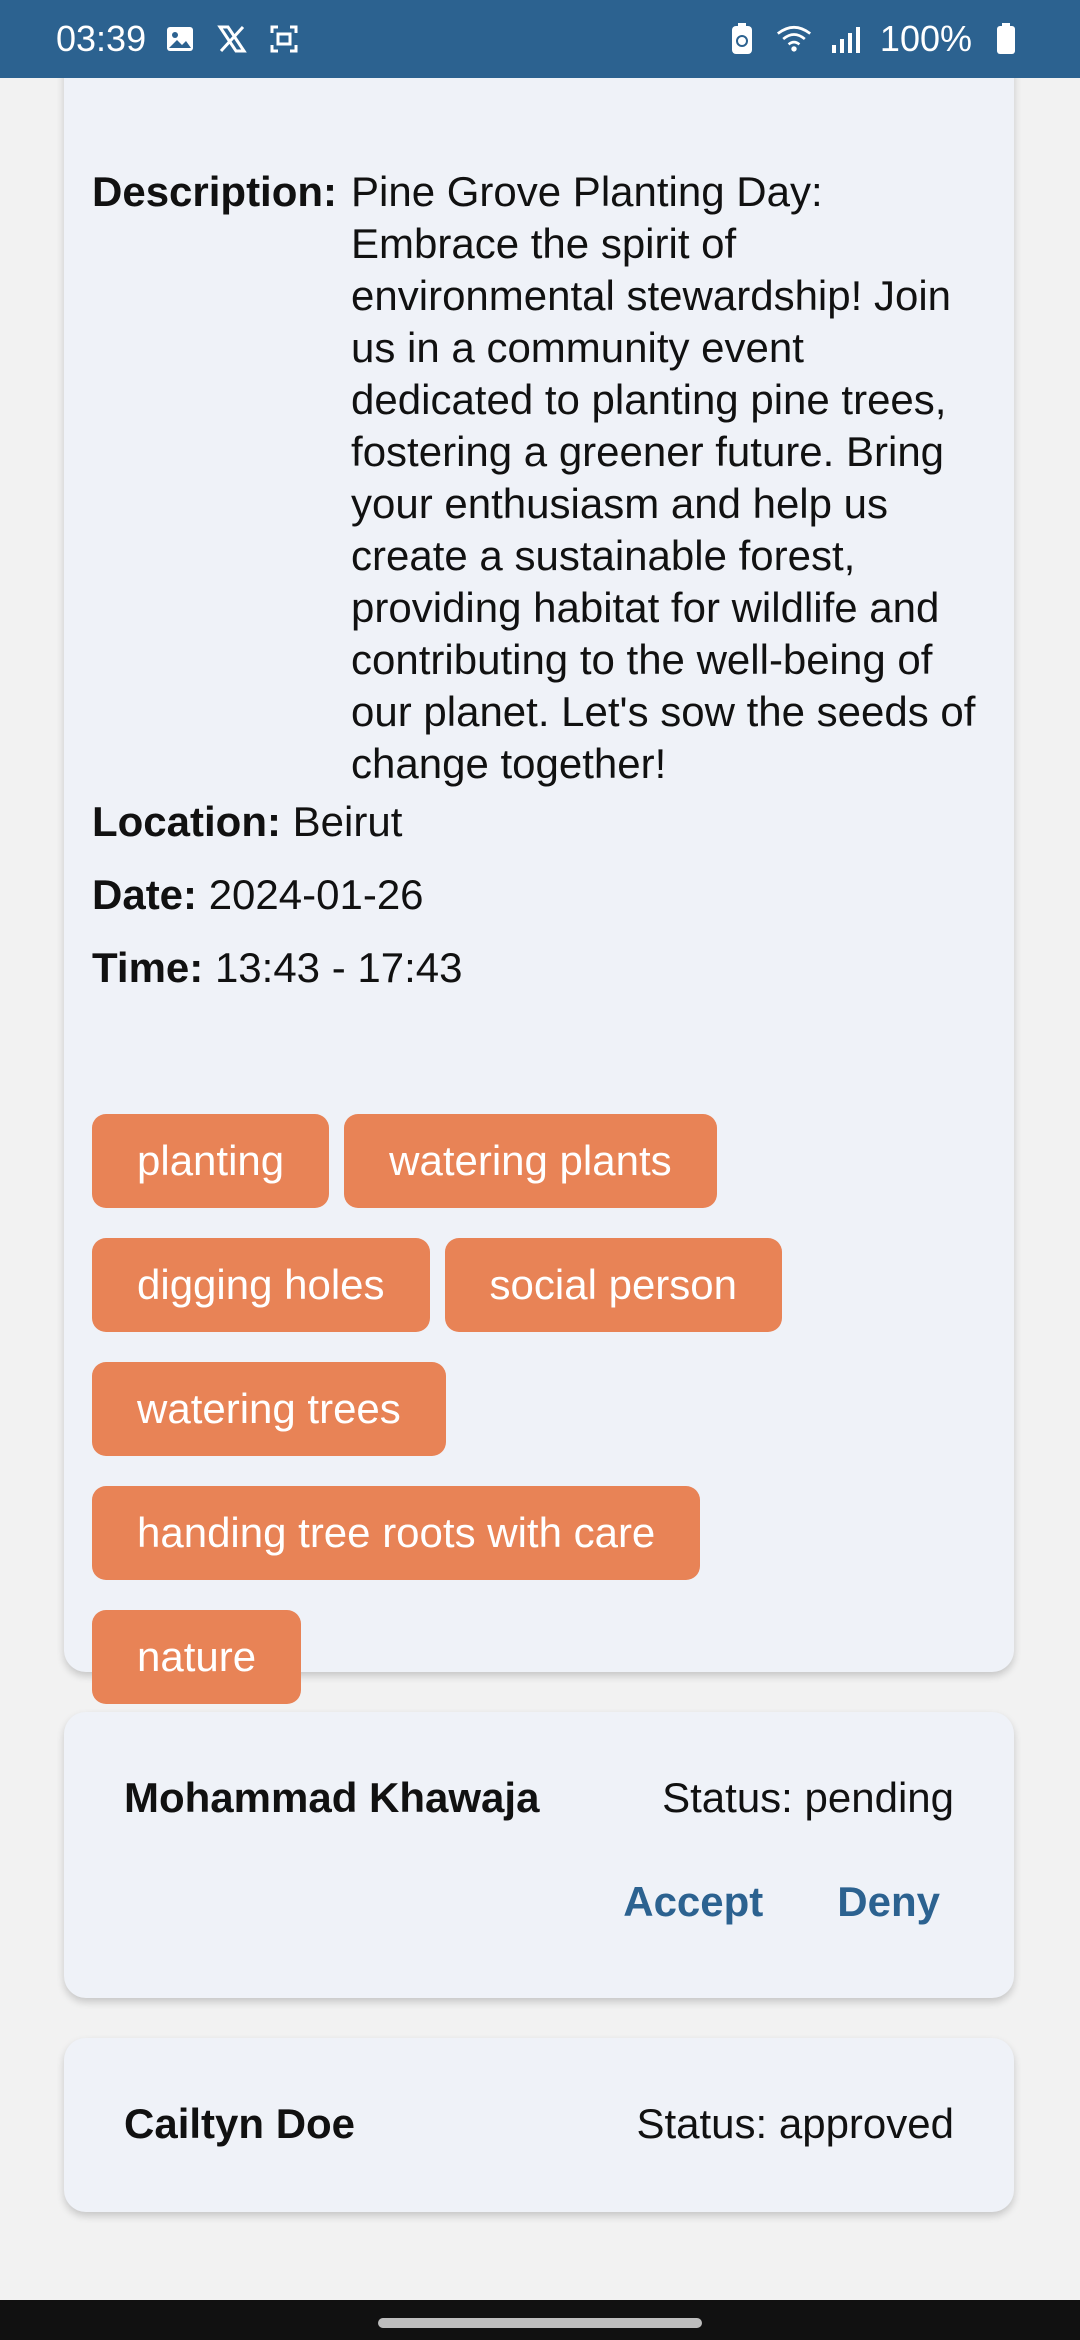  Describe the element at coordinates (693, 1902) in the screenshot. I see `accept-button: Accept` at that location.